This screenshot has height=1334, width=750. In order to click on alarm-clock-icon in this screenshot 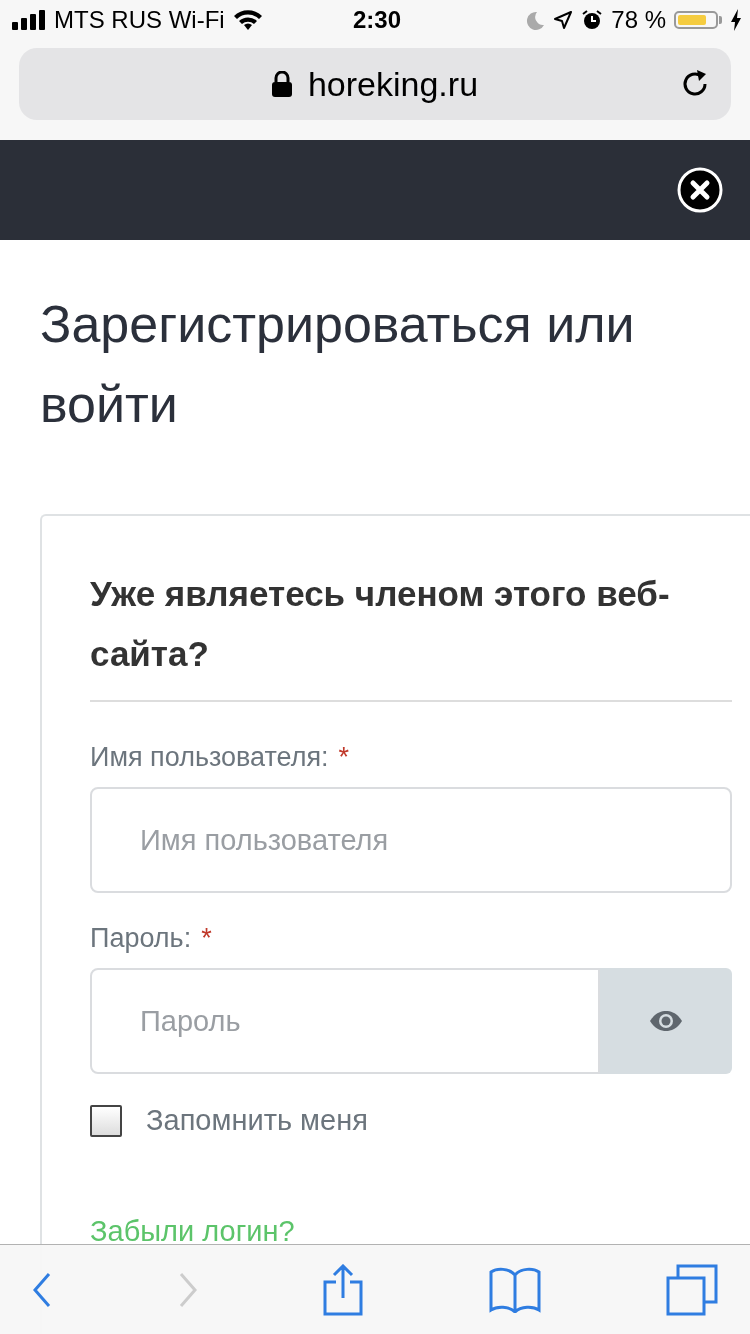, I will do `click(592, 20)`.